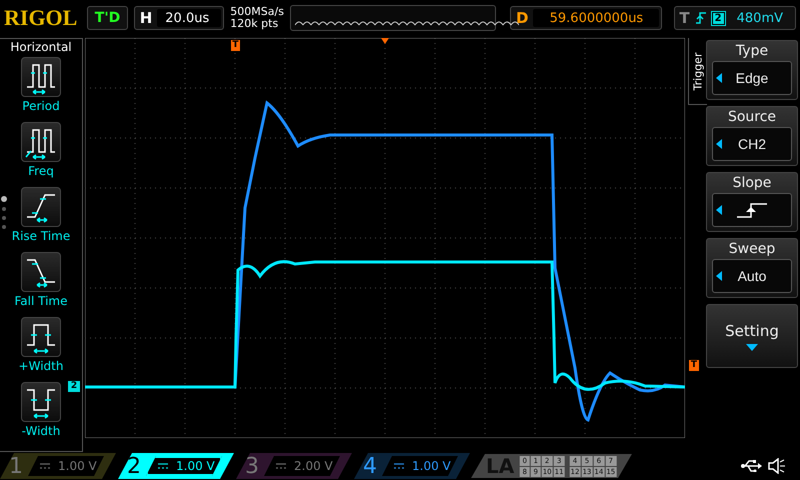 The width and height of the screenshot is (800, 480). What do you see at coordinates (41, 431) in the screenshot?
I see `button-label: -Width` at bounding box center [41, 431].